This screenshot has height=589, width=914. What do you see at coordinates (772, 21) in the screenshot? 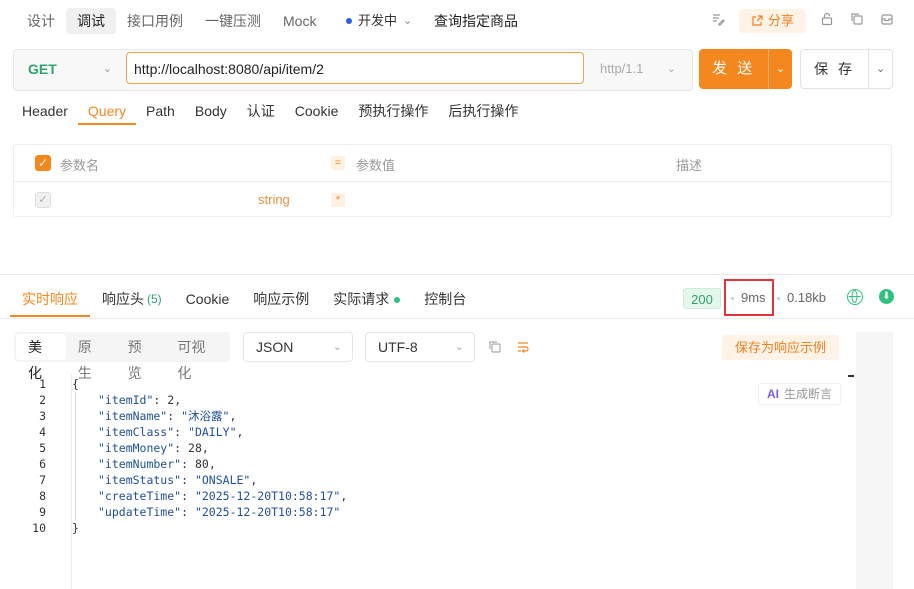
I see `share-button: 分享` at bounding box center [772, 21].